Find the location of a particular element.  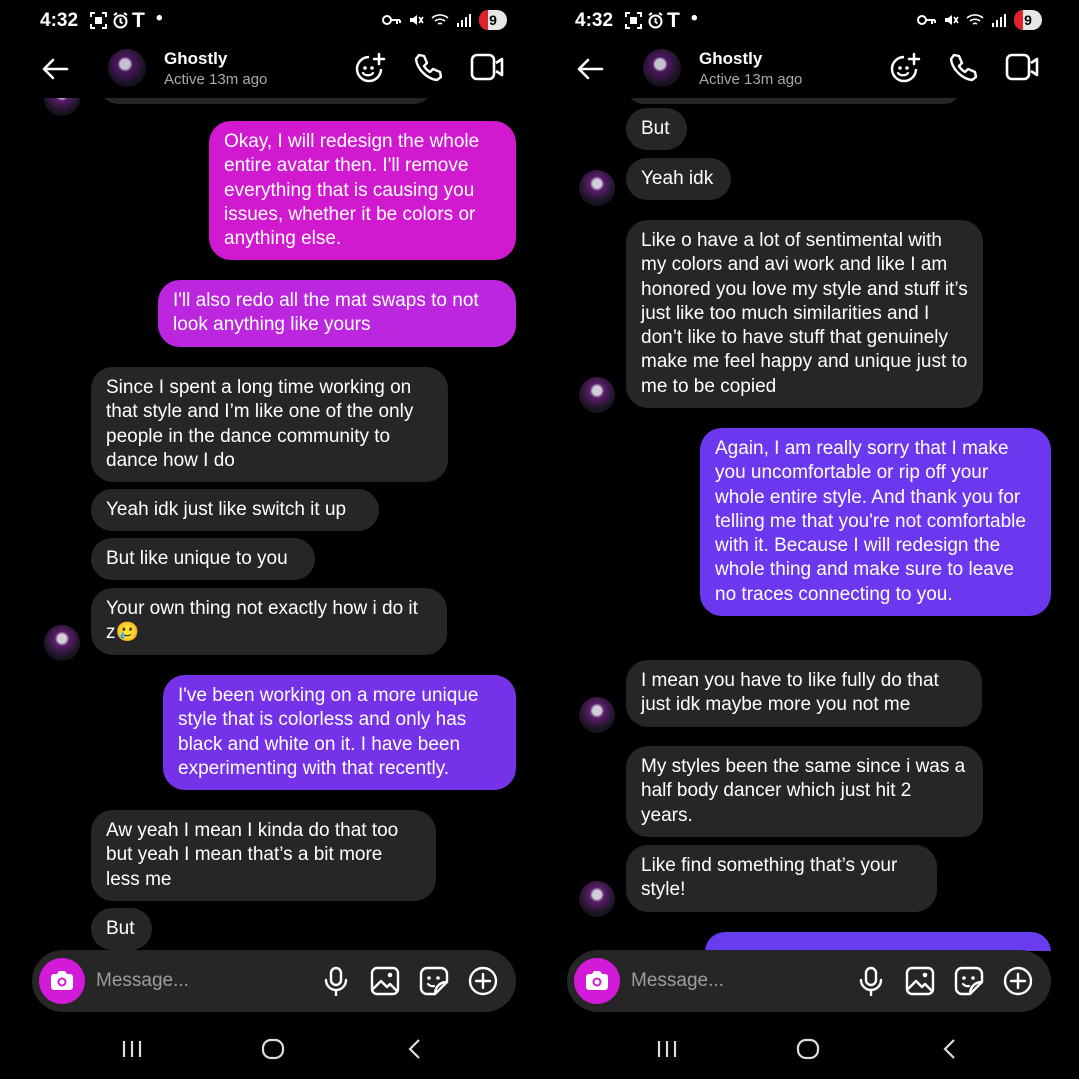

message-bubble-incoming: Yeah idk just like switch it up is located at coordinates (235, 510).